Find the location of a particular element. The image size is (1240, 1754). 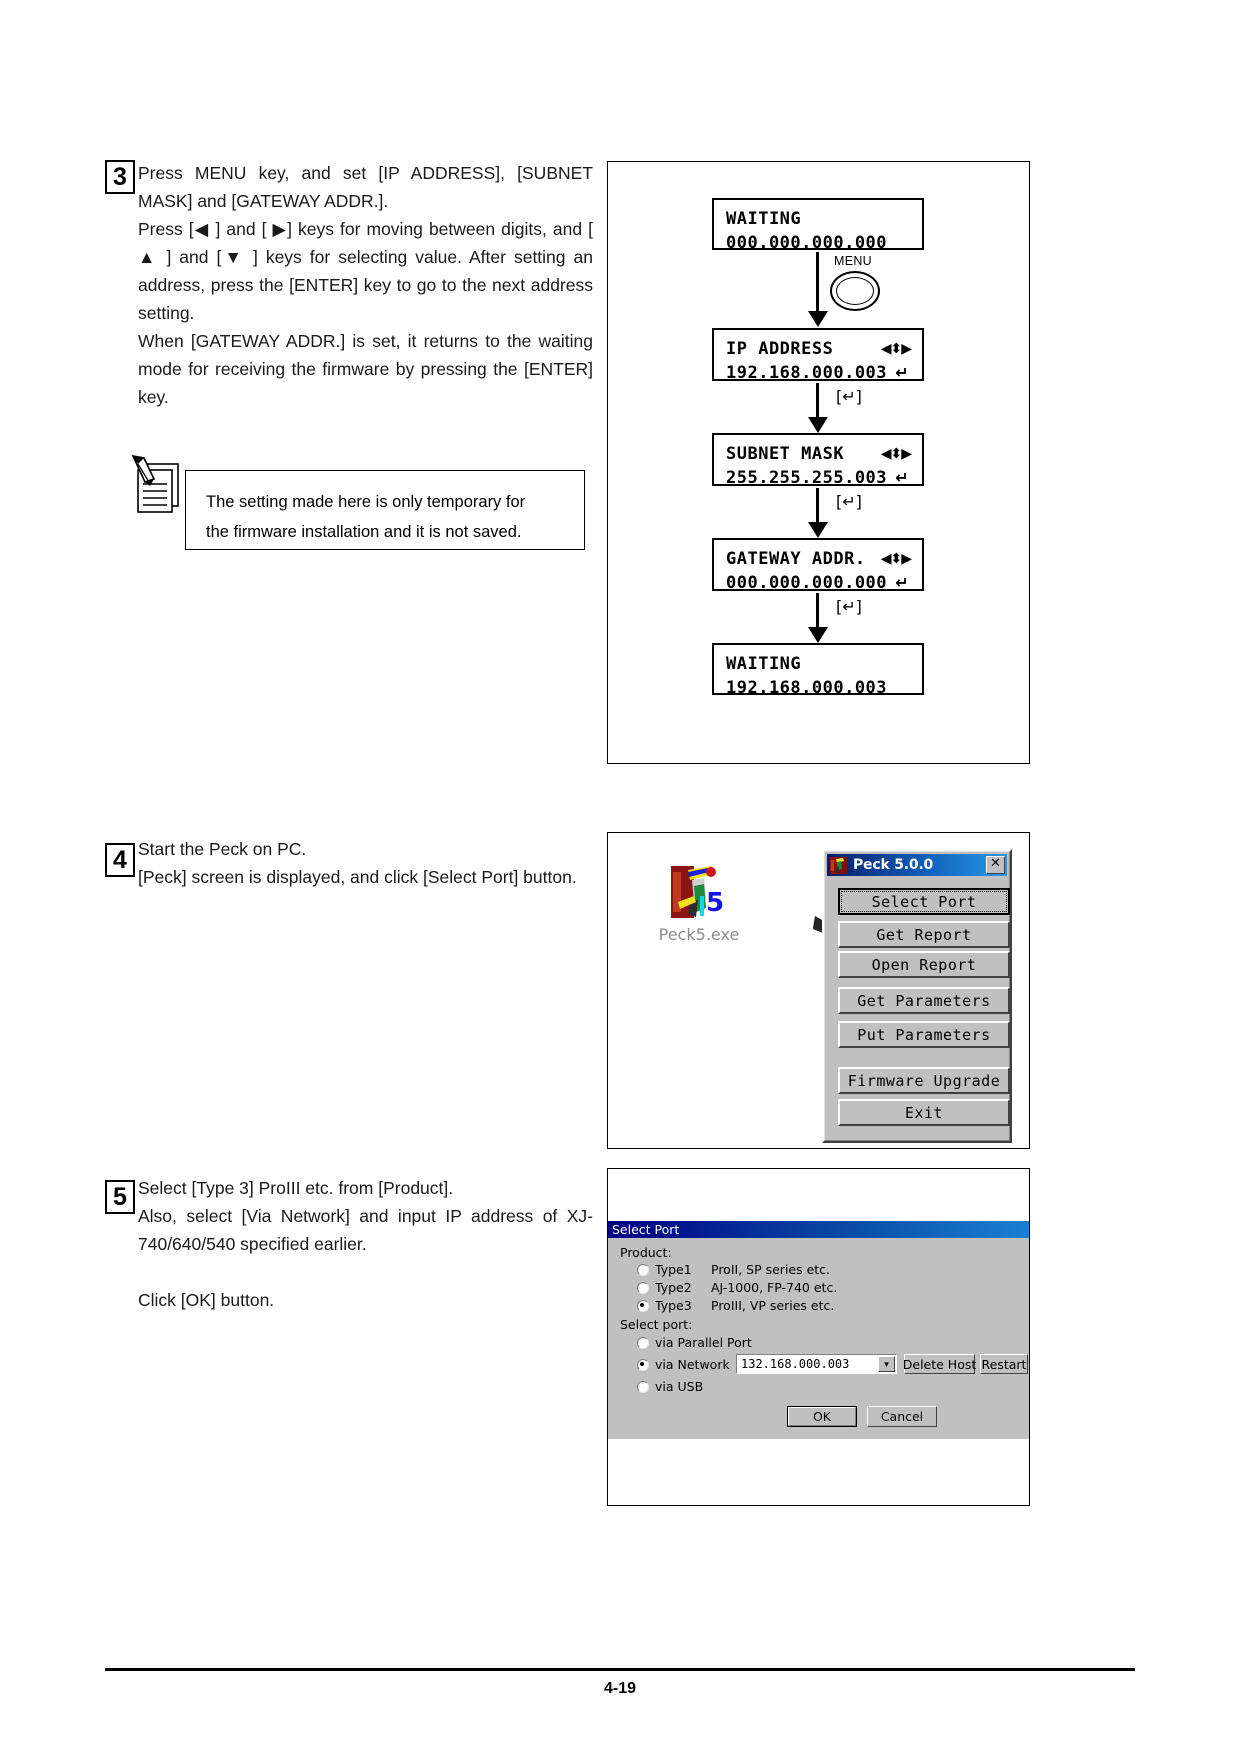

restart-button: Restart is located at coordinates (1004, 1364).